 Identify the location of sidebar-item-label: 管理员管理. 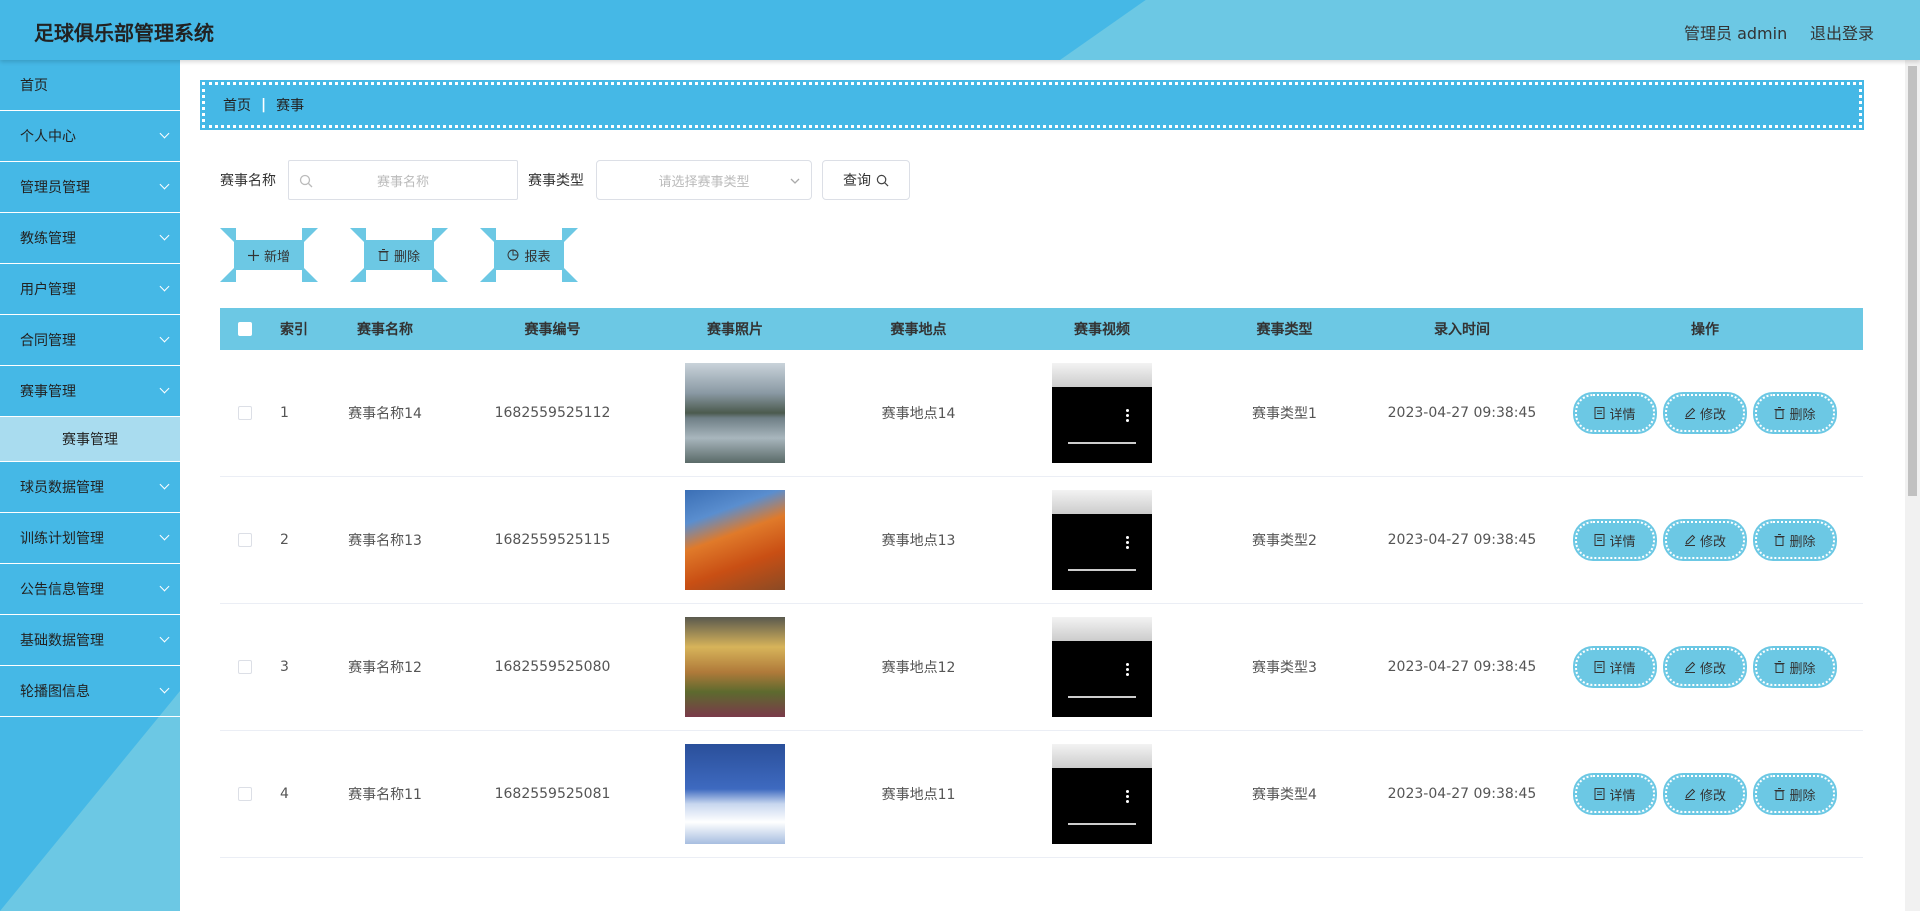
(55, 188).